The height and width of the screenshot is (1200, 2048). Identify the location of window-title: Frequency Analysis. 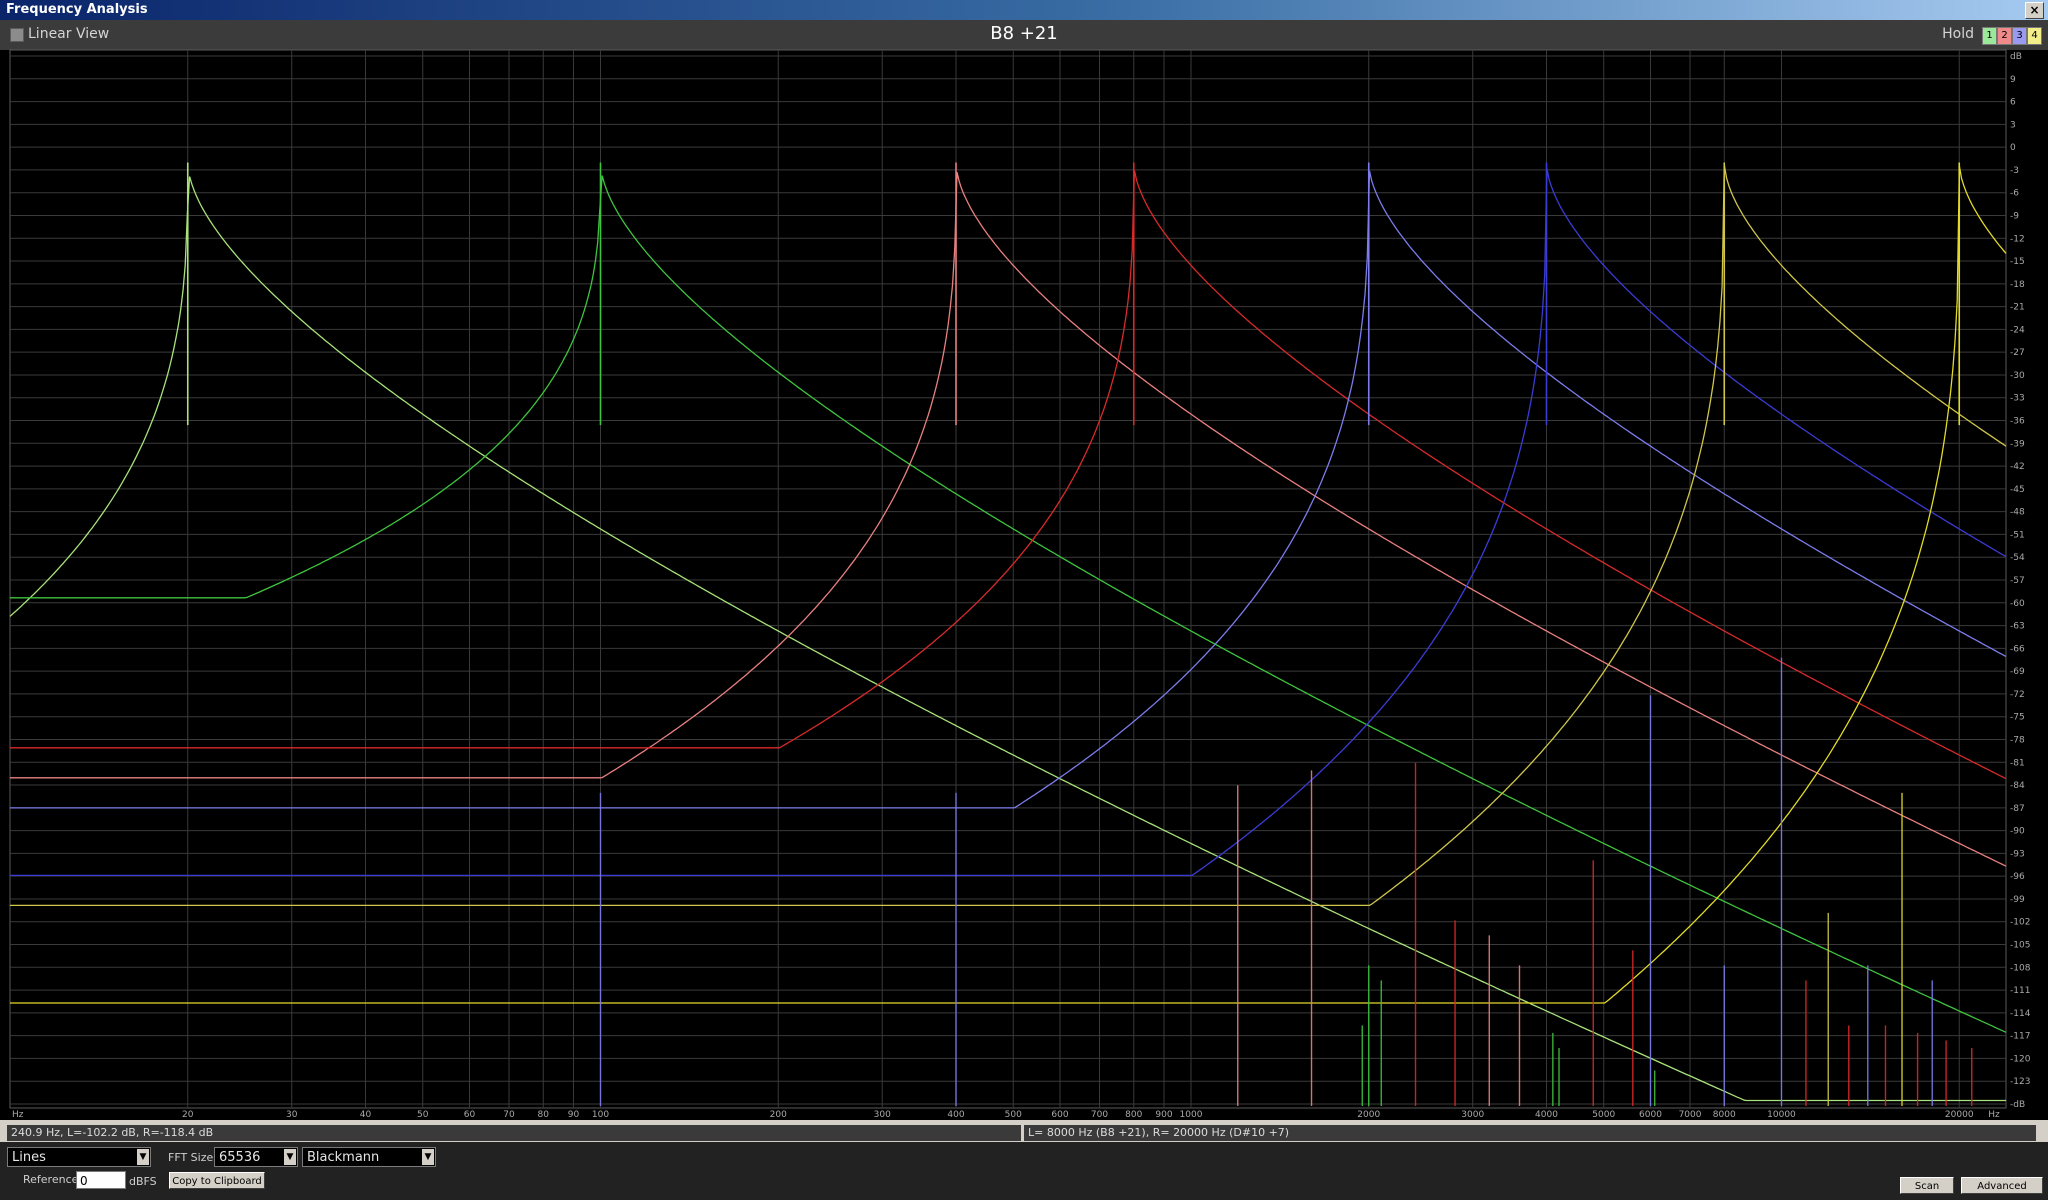
(77, 9).